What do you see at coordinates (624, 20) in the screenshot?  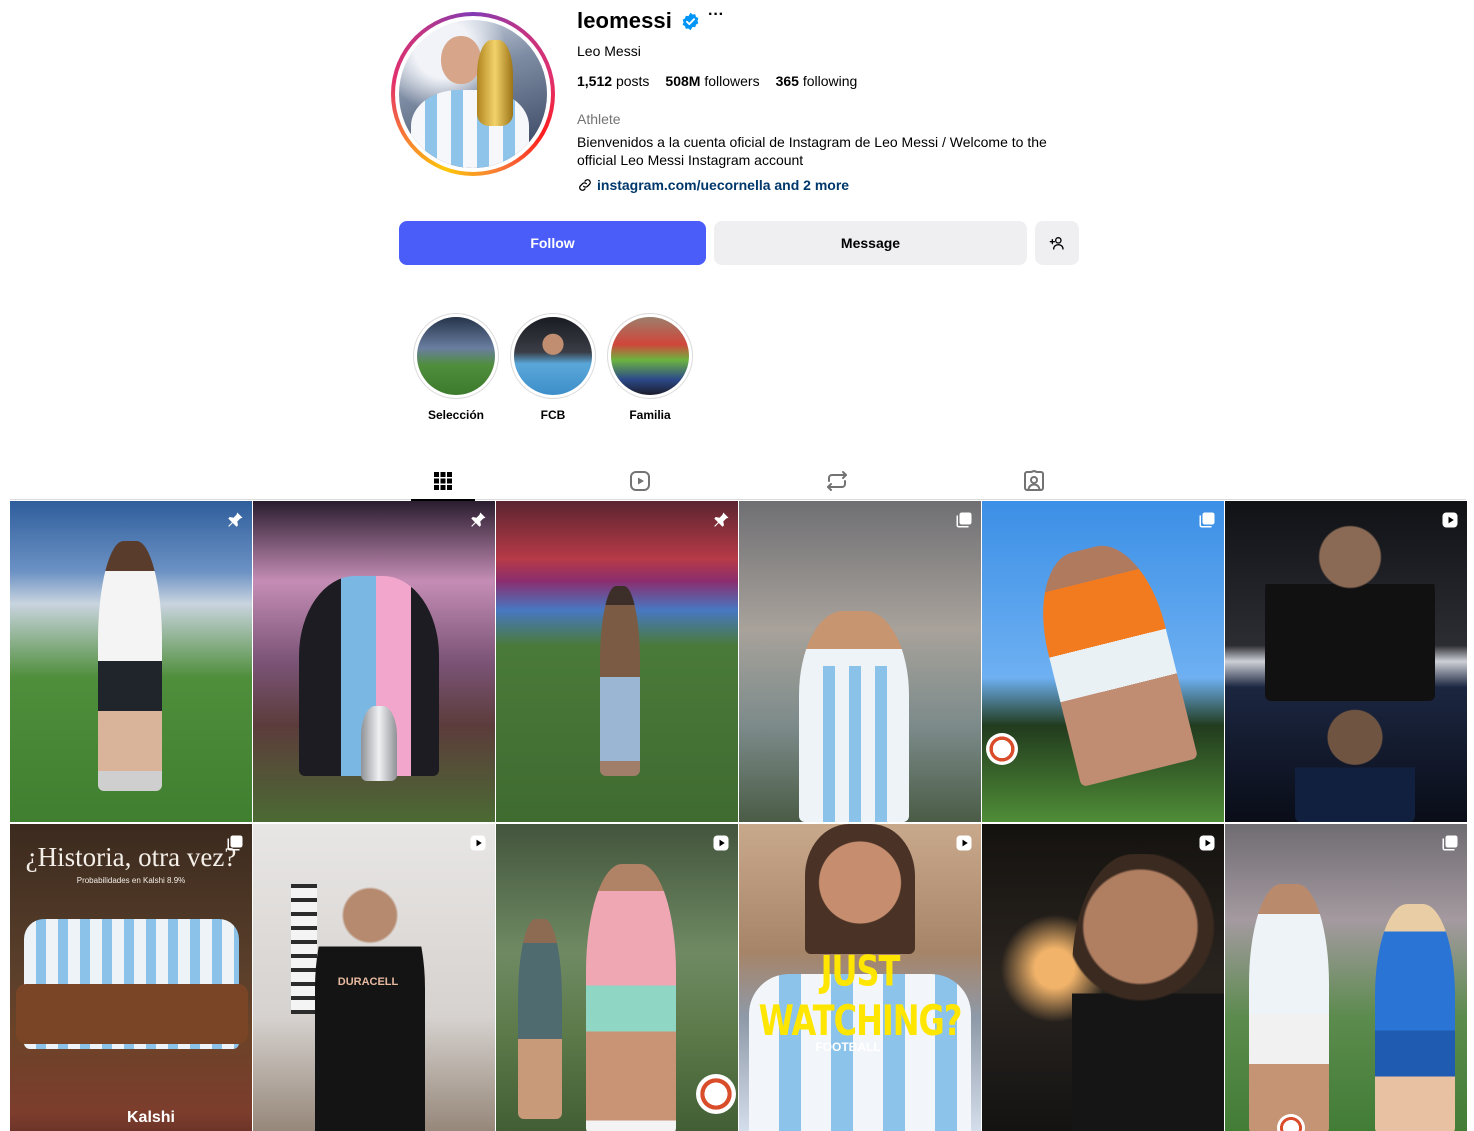 I see `profile-username: leomessi` at bounding box center [624, 20].